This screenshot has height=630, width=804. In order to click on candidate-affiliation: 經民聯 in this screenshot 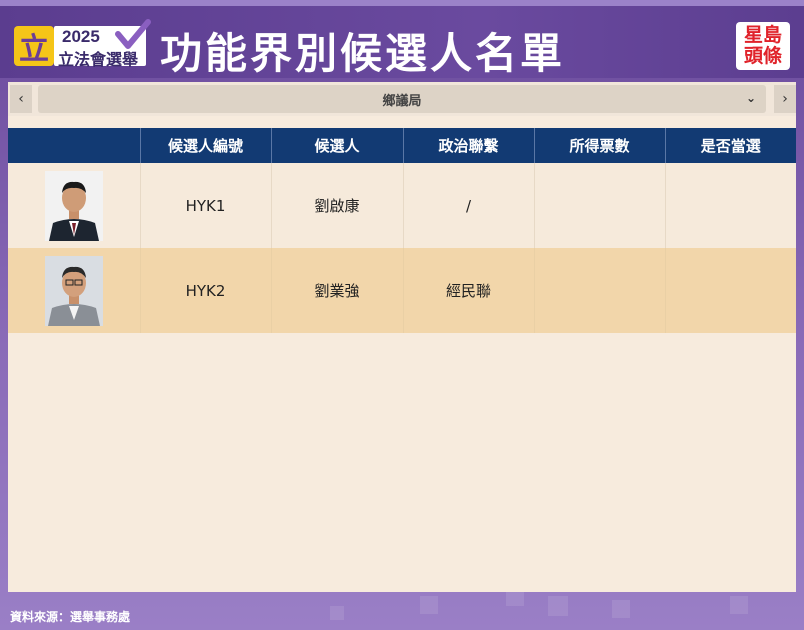, I will do `click(469, 290)`.